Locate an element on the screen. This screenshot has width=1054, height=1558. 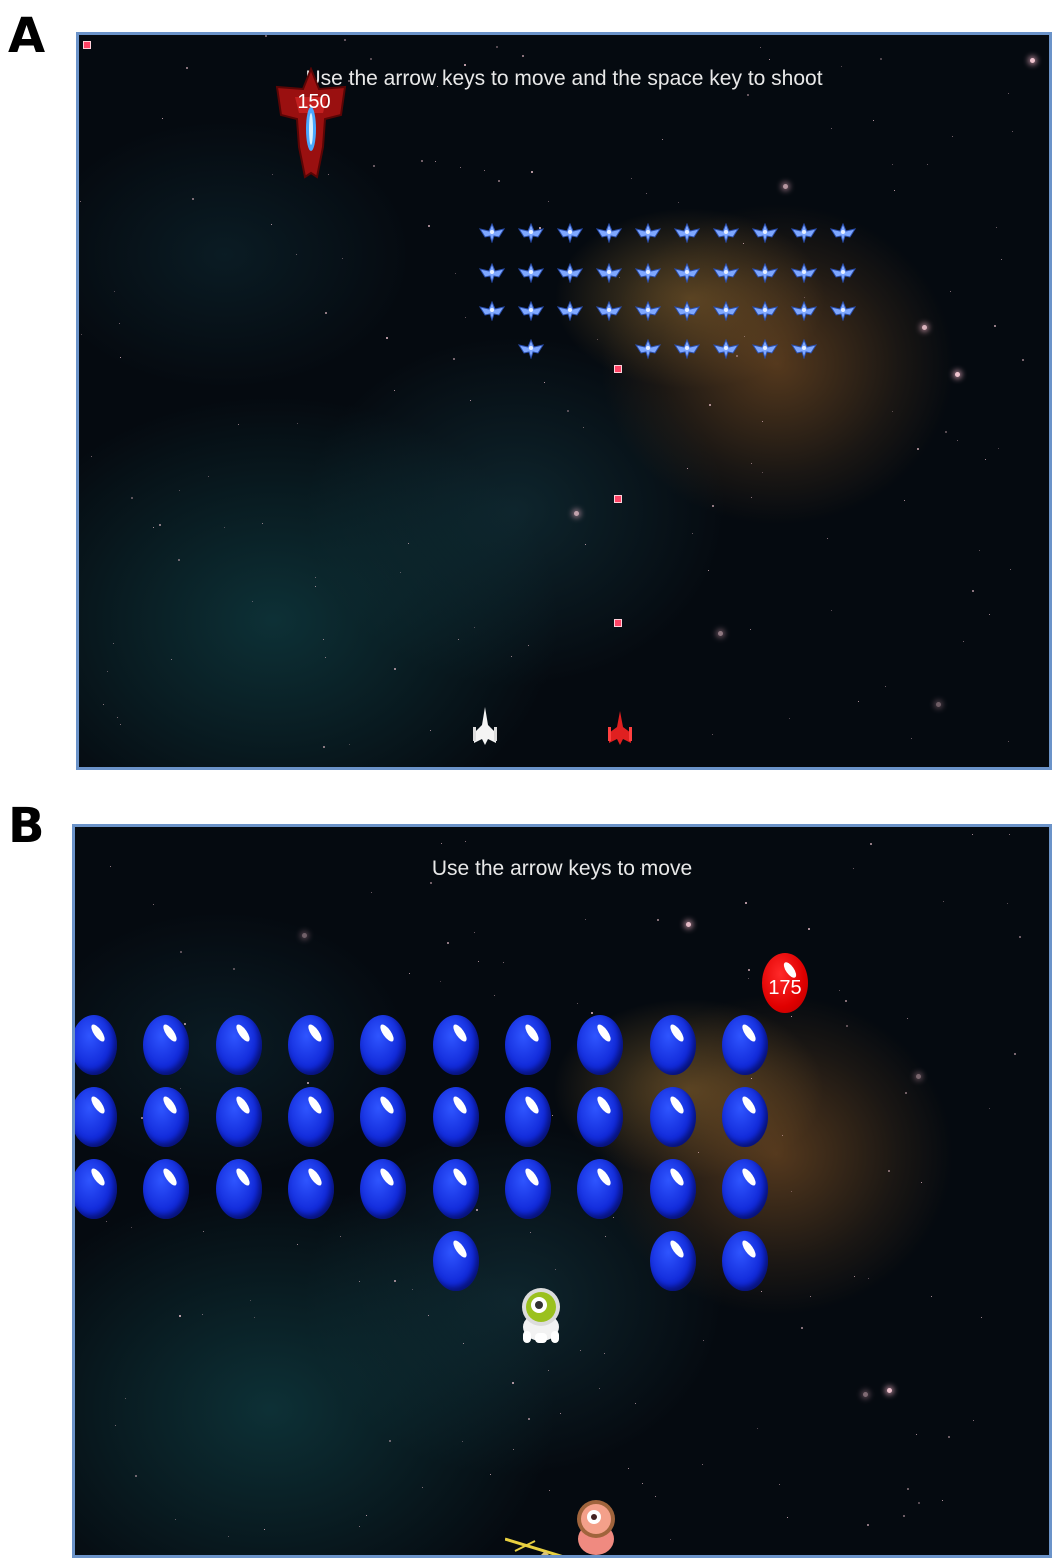
enemy-bullet is located at coordinates (618, 499).